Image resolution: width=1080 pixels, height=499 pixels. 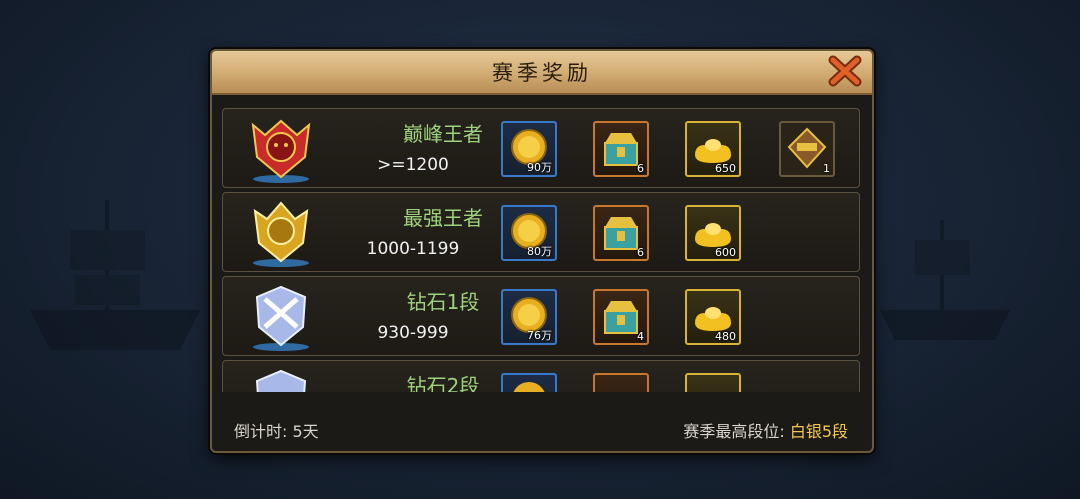 I want to click on reward-gold-ingot: 480, so click(x=713, y=317).